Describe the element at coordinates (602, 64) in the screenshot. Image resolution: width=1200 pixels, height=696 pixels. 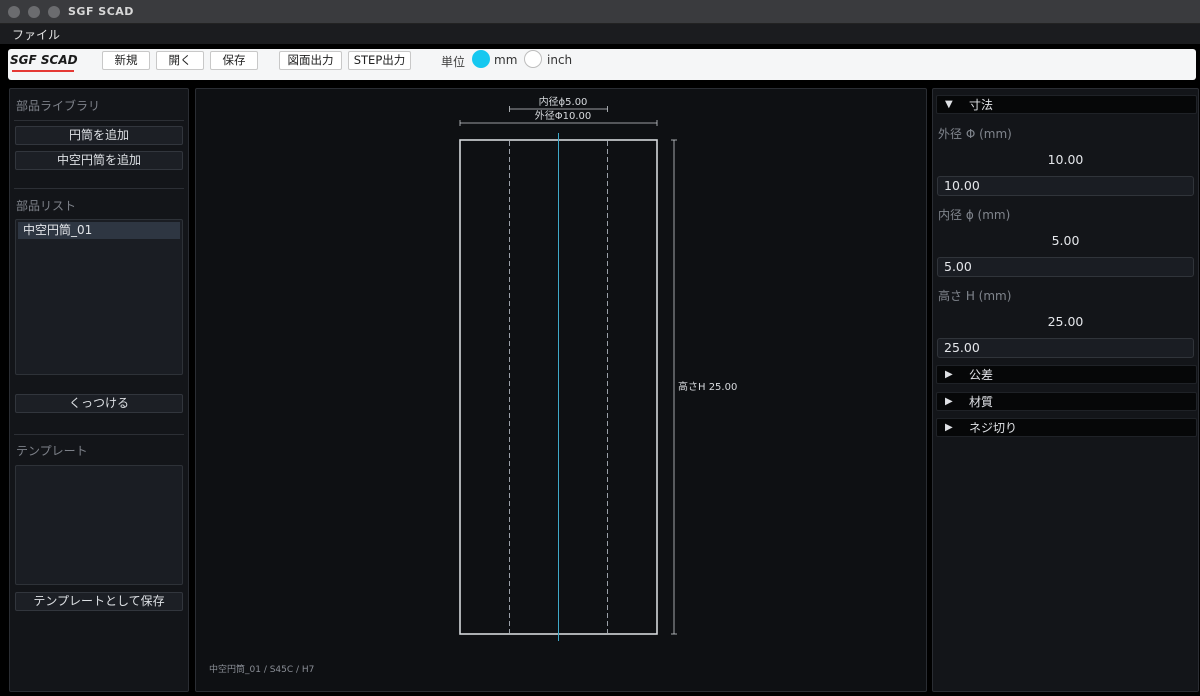
I see `toolbar: SGF SCAD 新規 開く 保存 図面出力 STEP出力 単位 mm inch` at that location.